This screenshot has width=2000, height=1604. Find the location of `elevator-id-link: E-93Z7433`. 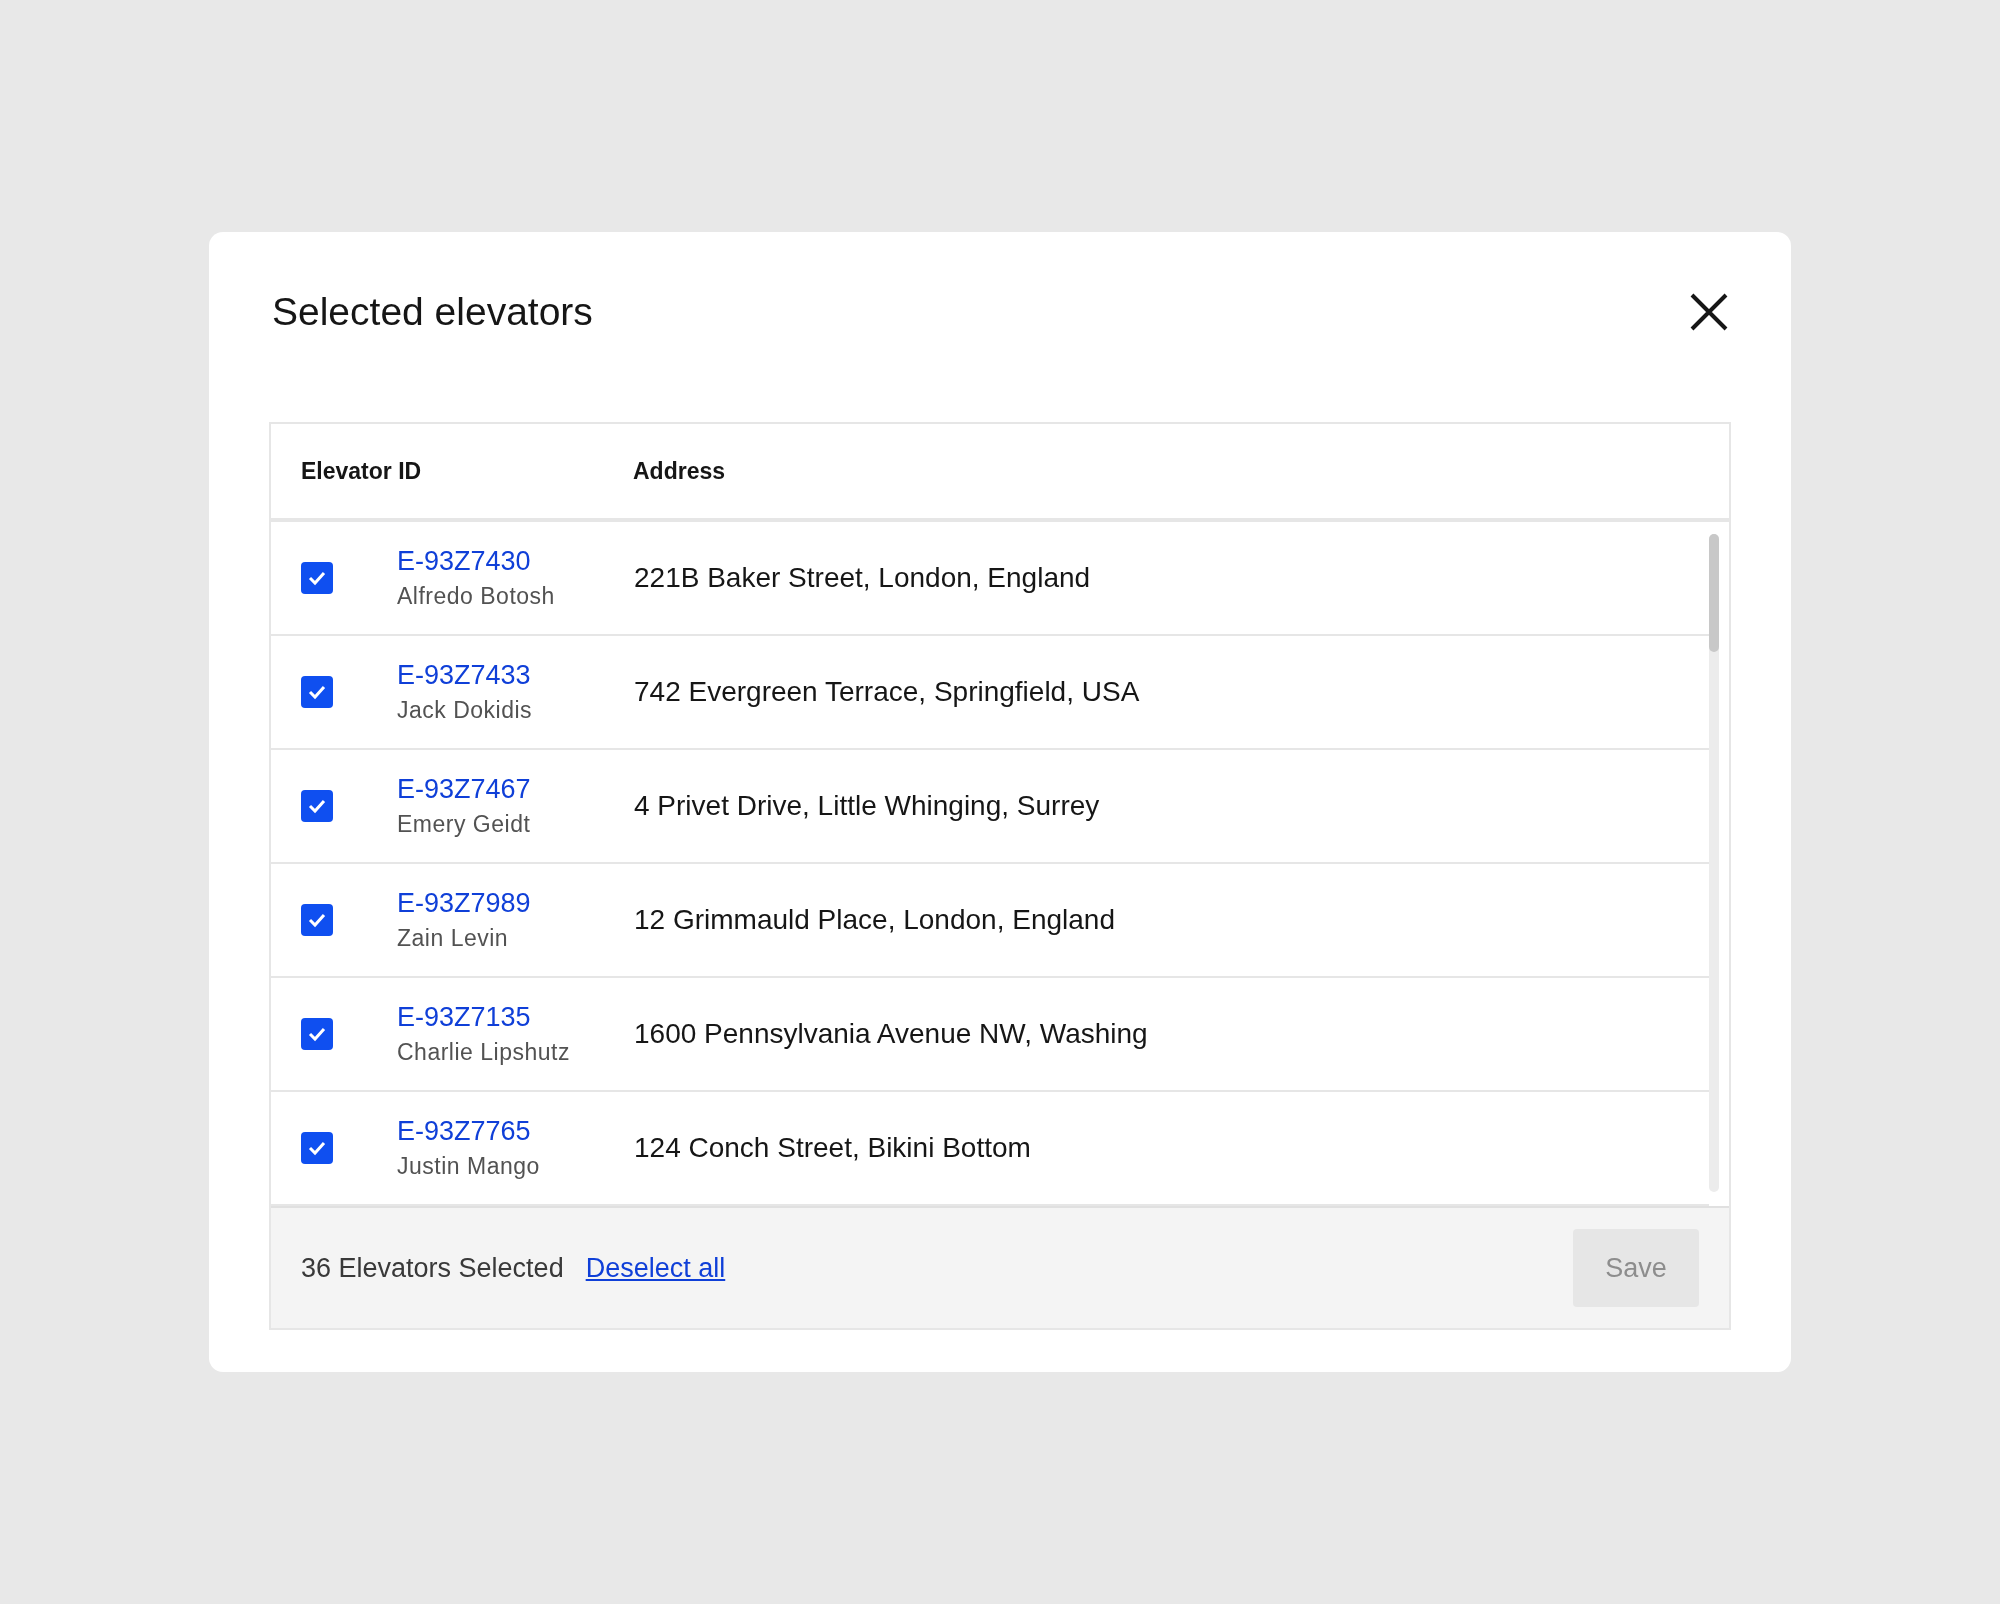

elevator-id-link: E-93Z7433 is located at coordinates (515, 675).